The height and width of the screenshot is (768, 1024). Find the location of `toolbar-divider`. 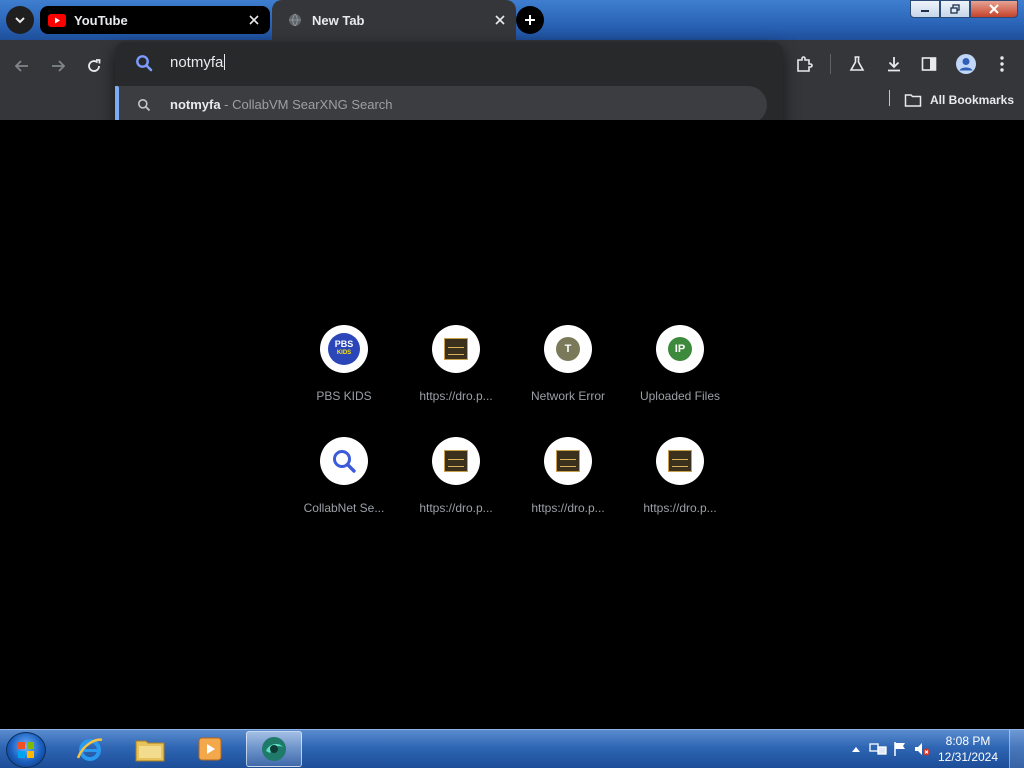

toolbar-divider is located at coordinates (830, 64).